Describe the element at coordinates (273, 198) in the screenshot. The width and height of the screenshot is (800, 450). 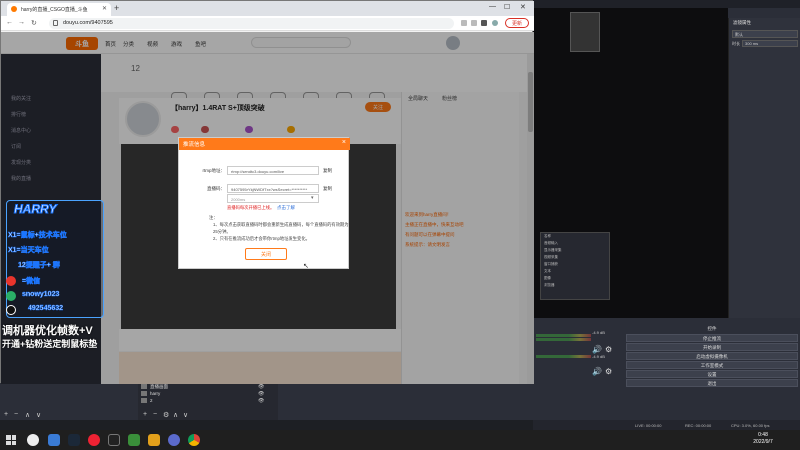
I see `delay-select: 2000ms` at that location.